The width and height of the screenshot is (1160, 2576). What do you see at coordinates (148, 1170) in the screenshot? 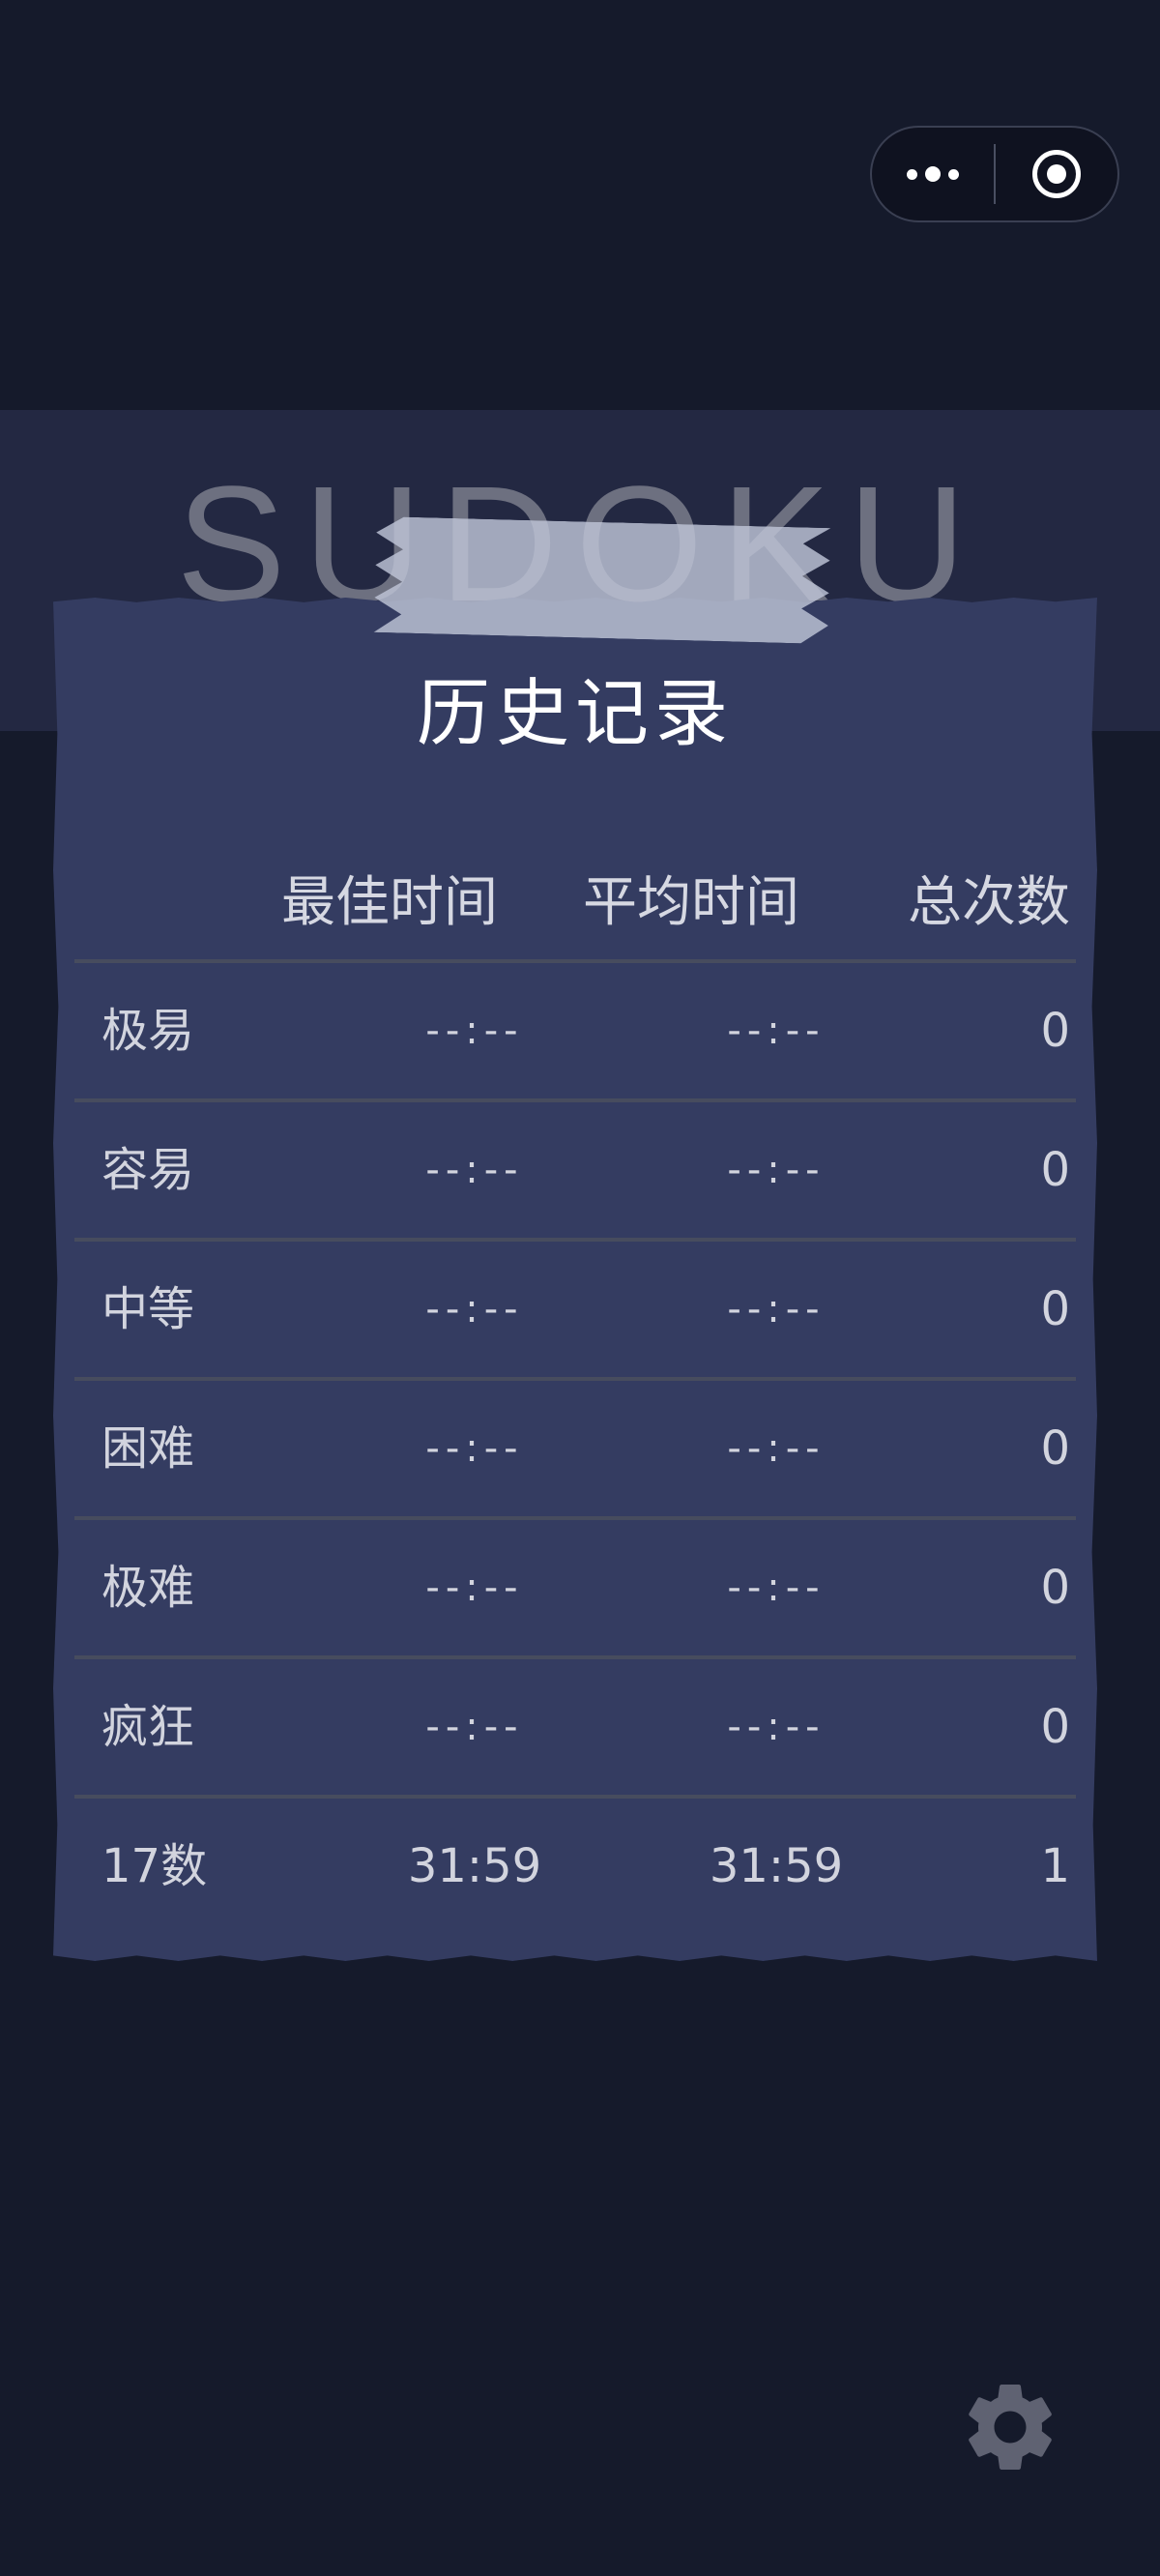
I see `row-level: 容易` at bounding box center [148, 1170].